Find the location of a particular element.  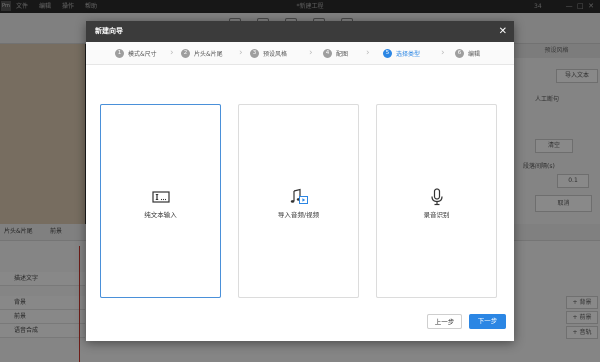

music-video-icon is located at coordinates (299, 196).